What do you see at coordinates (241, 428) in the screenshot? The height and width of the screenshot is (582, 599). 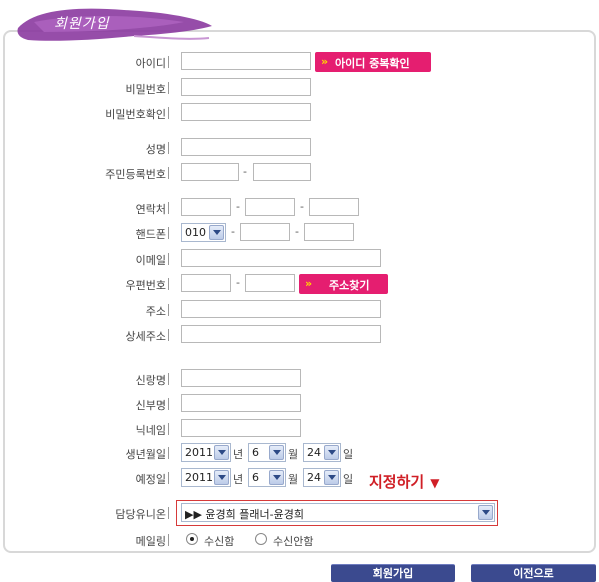 I see `nickname-input` at bounding box center [241, 428].